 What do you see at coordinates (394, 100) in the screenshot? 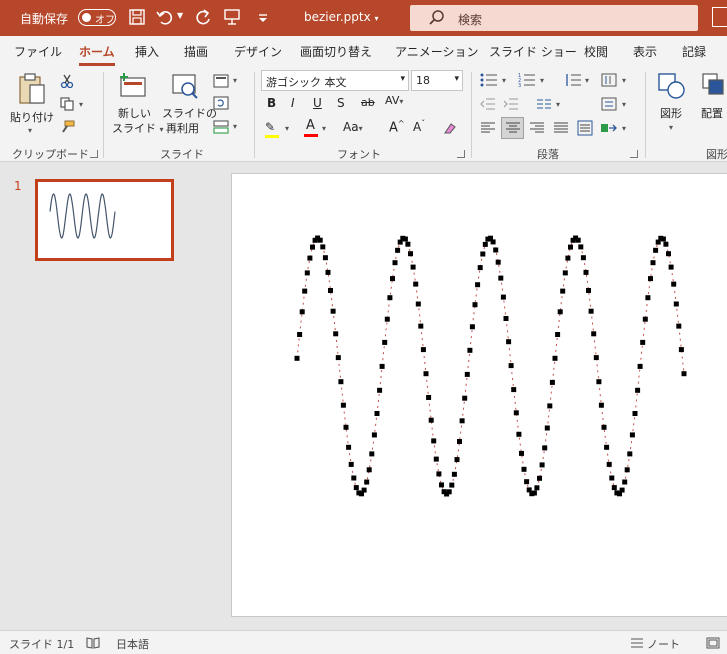
I see `character-spacing-icon: AV▾` at bounding box center [394, 100].